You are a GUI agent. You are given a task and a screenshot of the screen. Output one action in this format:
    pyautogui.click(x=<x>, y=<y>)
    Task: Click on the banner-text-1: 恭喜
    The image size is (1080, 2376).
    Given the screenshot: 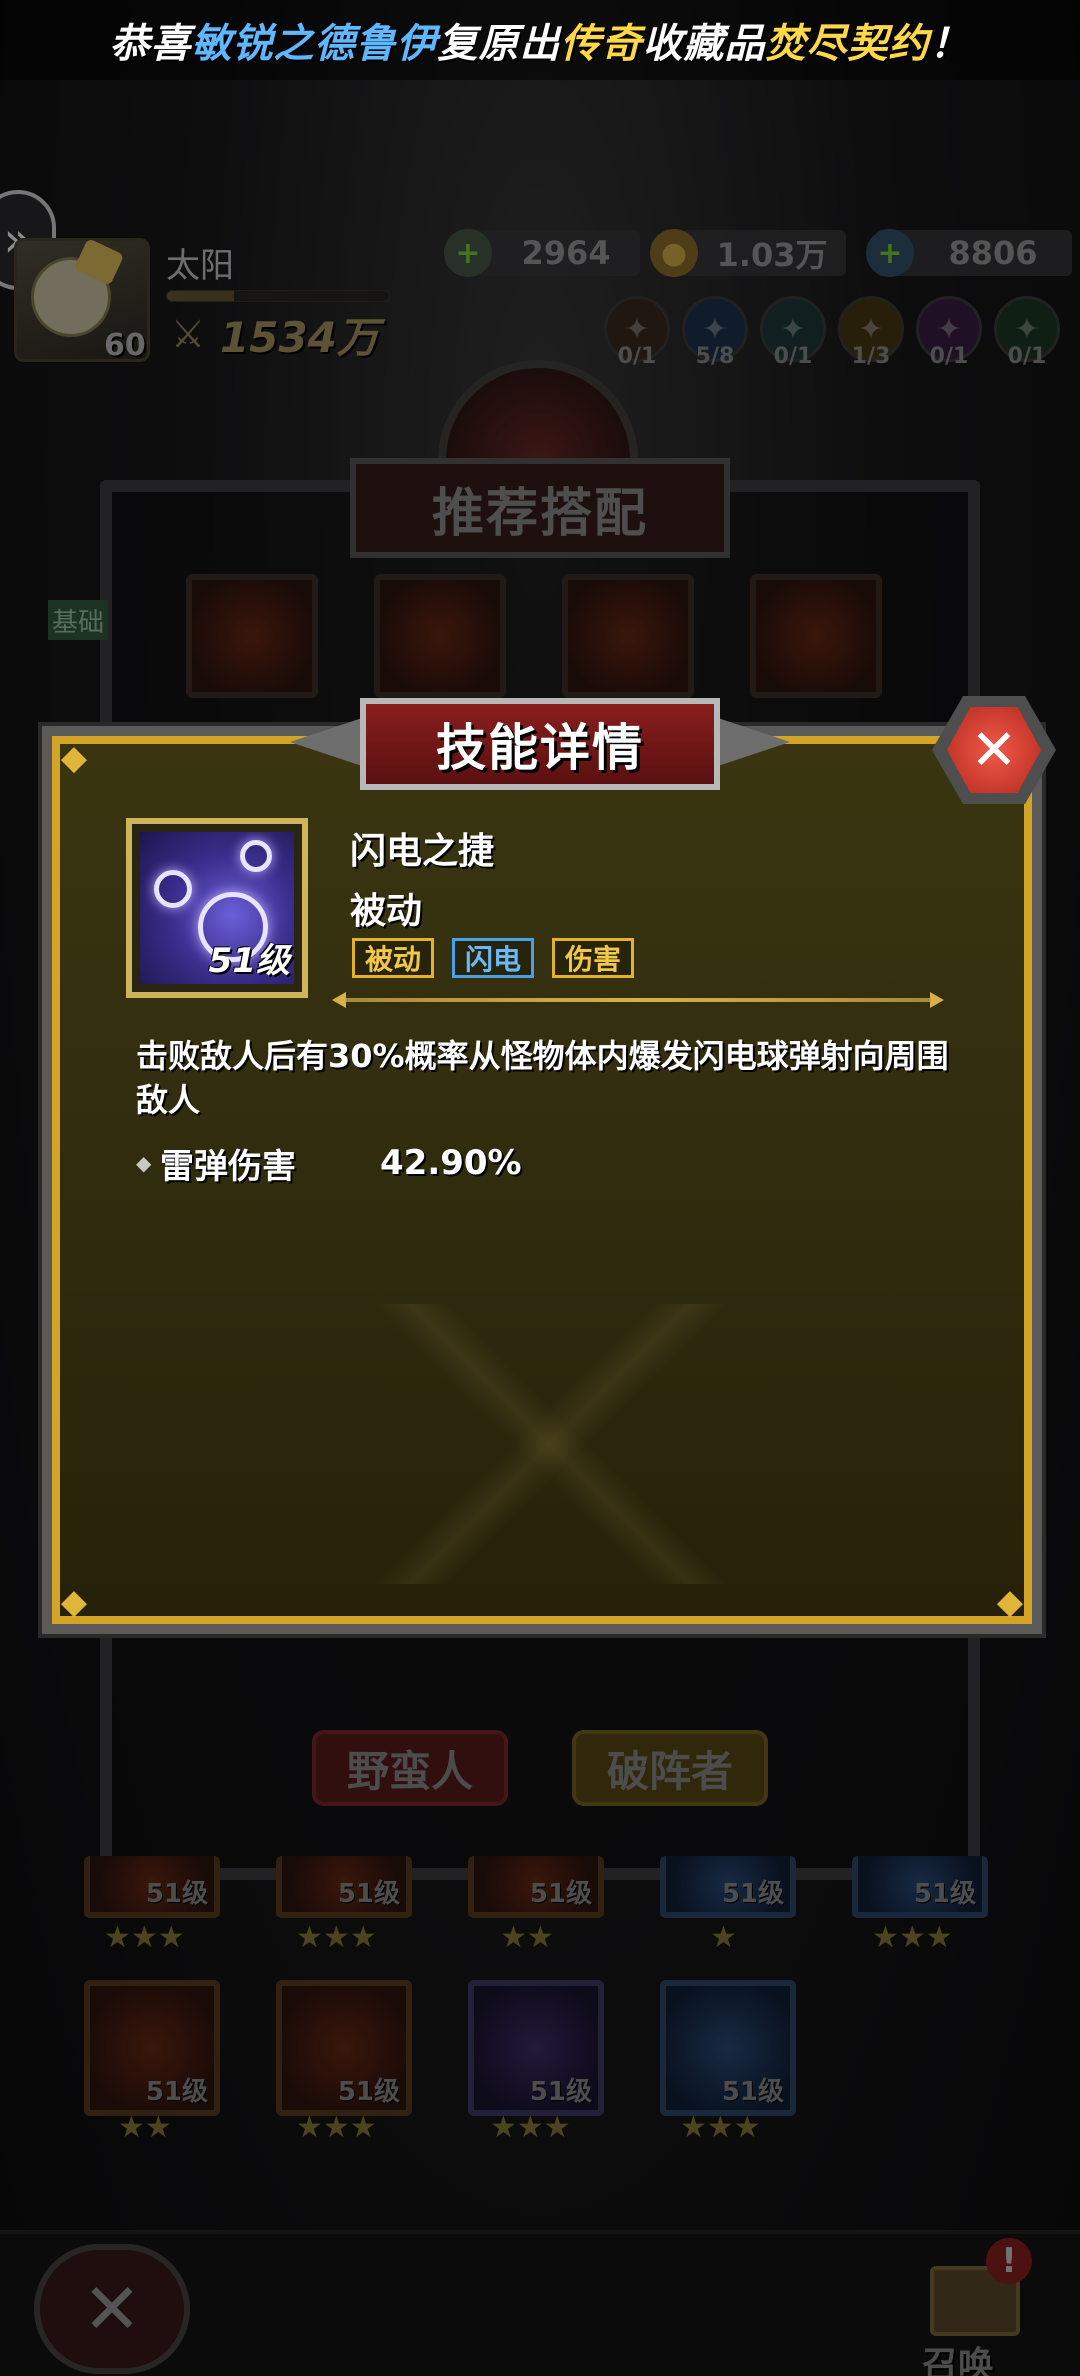 What is the action you would take?
    pyautogui.click(x=150, y=44)
    